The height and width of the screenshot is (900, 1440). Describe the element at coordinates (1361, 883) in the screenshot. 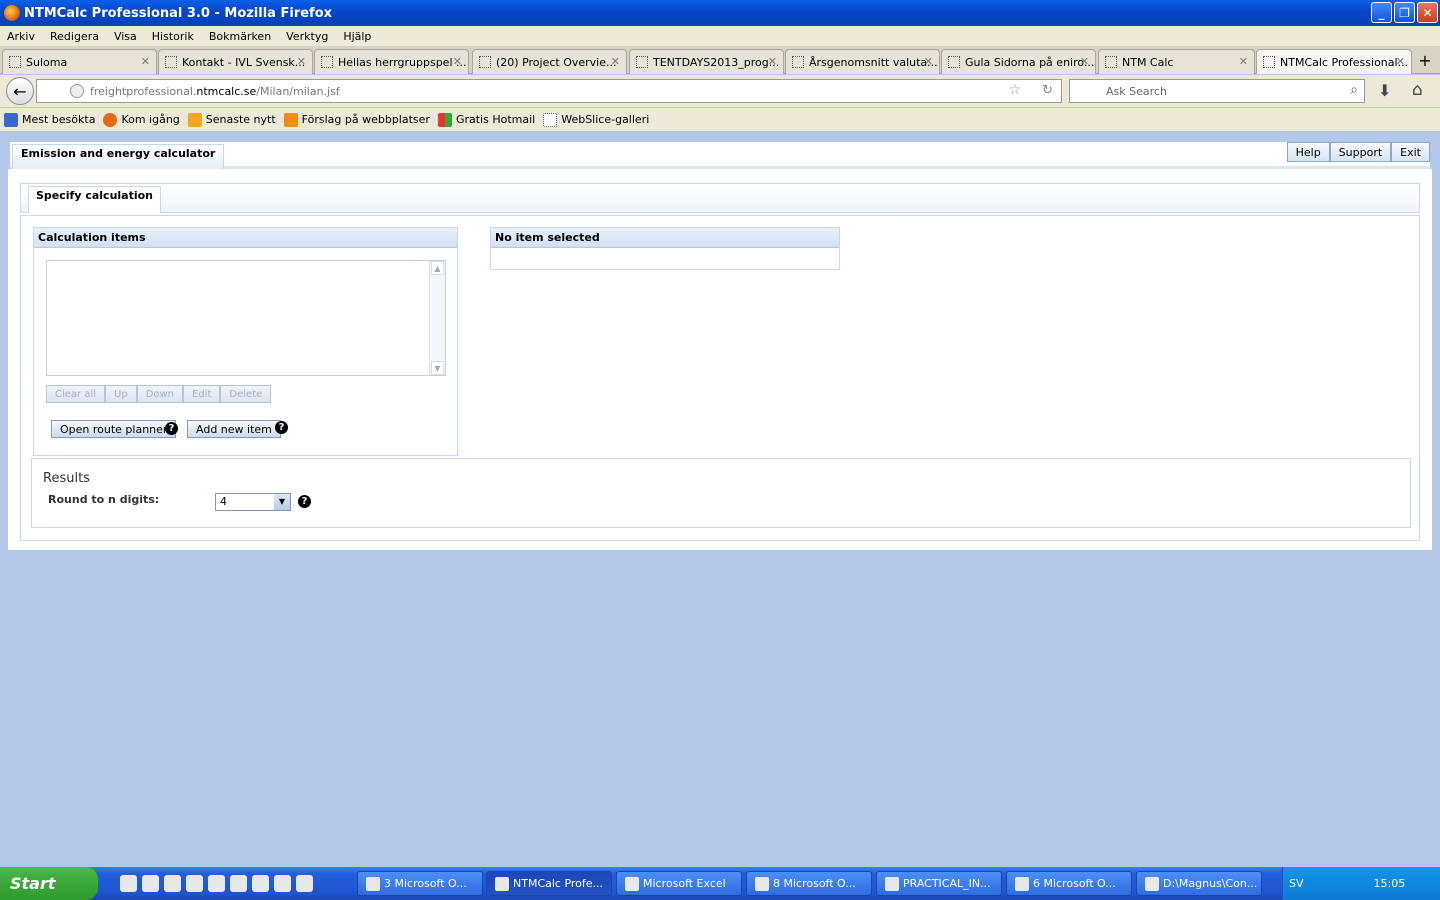

I see `system-tray: SV 15:05` at that location.